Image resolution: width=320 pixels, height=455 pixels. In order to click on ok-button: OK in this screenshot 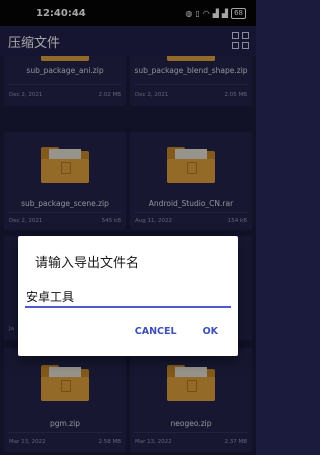, I will do `click(210, 331)`.